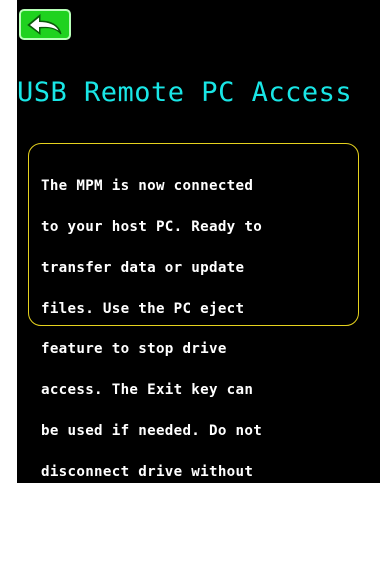  I want to click on message-line: The MPM is now connected, so click(147, 186).